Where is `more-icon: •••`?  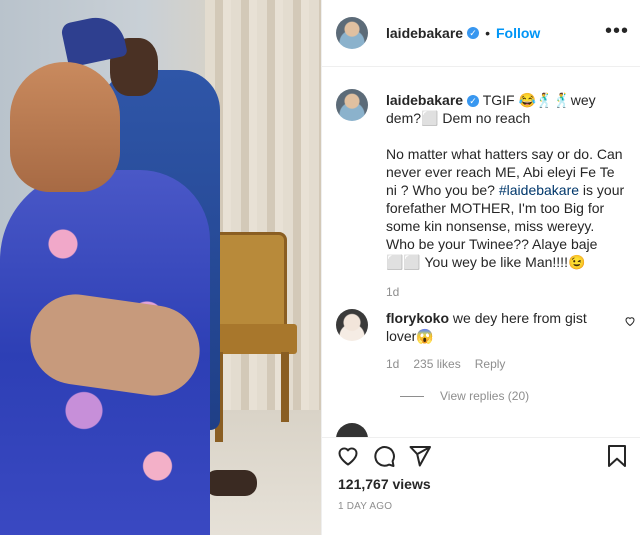 more-icon: ••• is located at coordinates (617, 31).